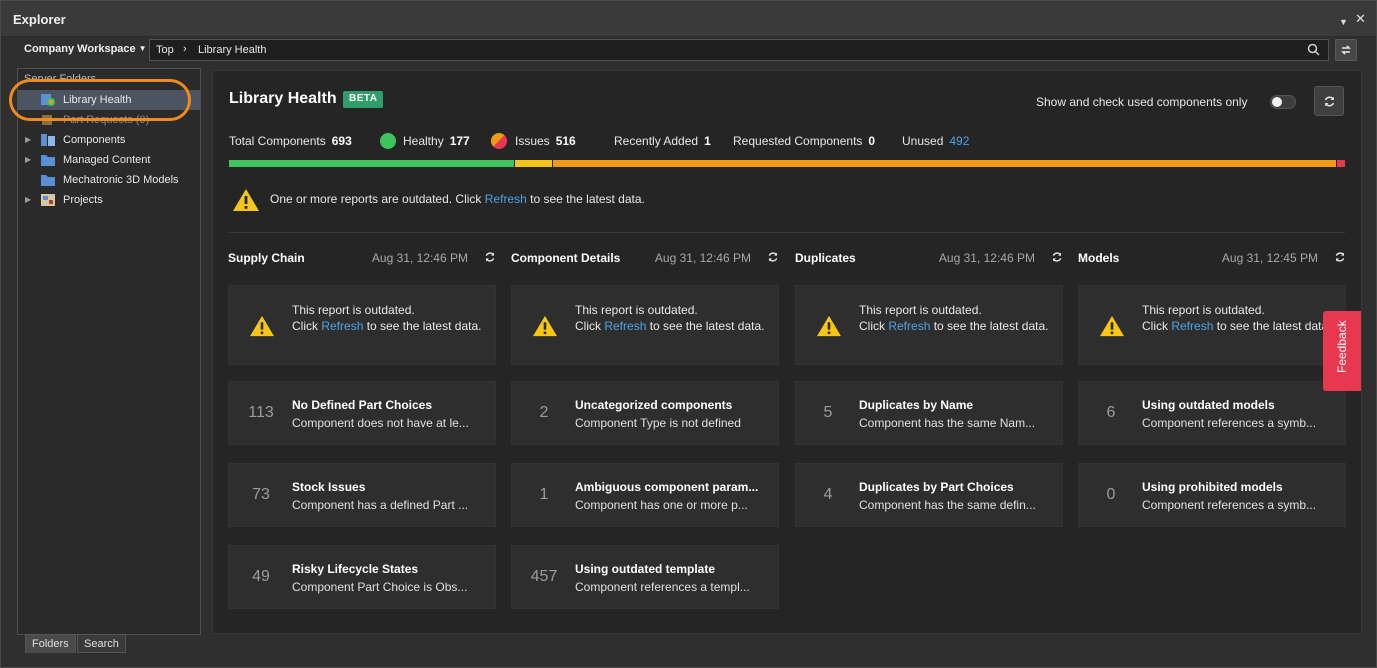 The image size is (1377, 668). I want to click on search-icon, so click(1313, 52).